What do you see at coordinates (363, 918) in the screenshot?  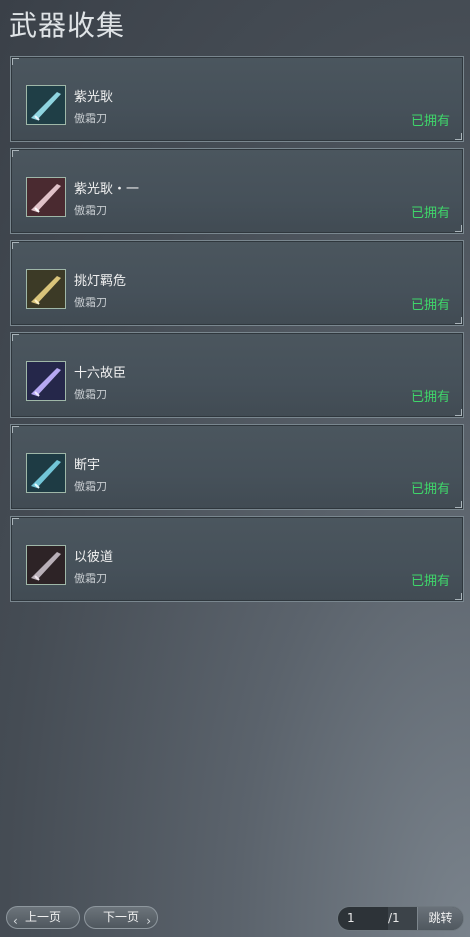 I see `page-input: 1` at bounding box center [363, 918].